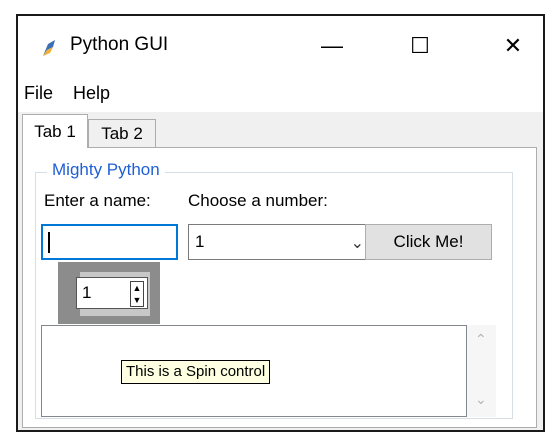 This screenshot has height=436, width=549. Describe the element at coordinates (280, 47) in the screenshot. I see `title-bar: Python GUI — ☐ ✕` at that location.